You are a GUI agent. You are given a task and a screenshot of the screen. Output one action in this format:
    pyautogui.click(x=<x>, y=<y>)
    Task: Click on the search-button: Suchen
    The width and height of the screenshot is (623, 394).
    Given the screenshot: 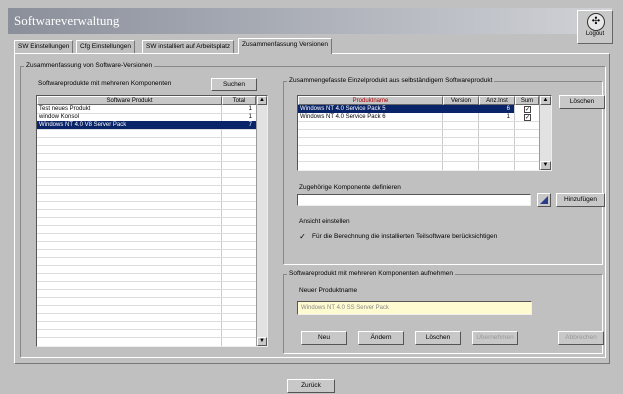 What is the action you would take?
    pyautogui.click(x=234, y=84)
    